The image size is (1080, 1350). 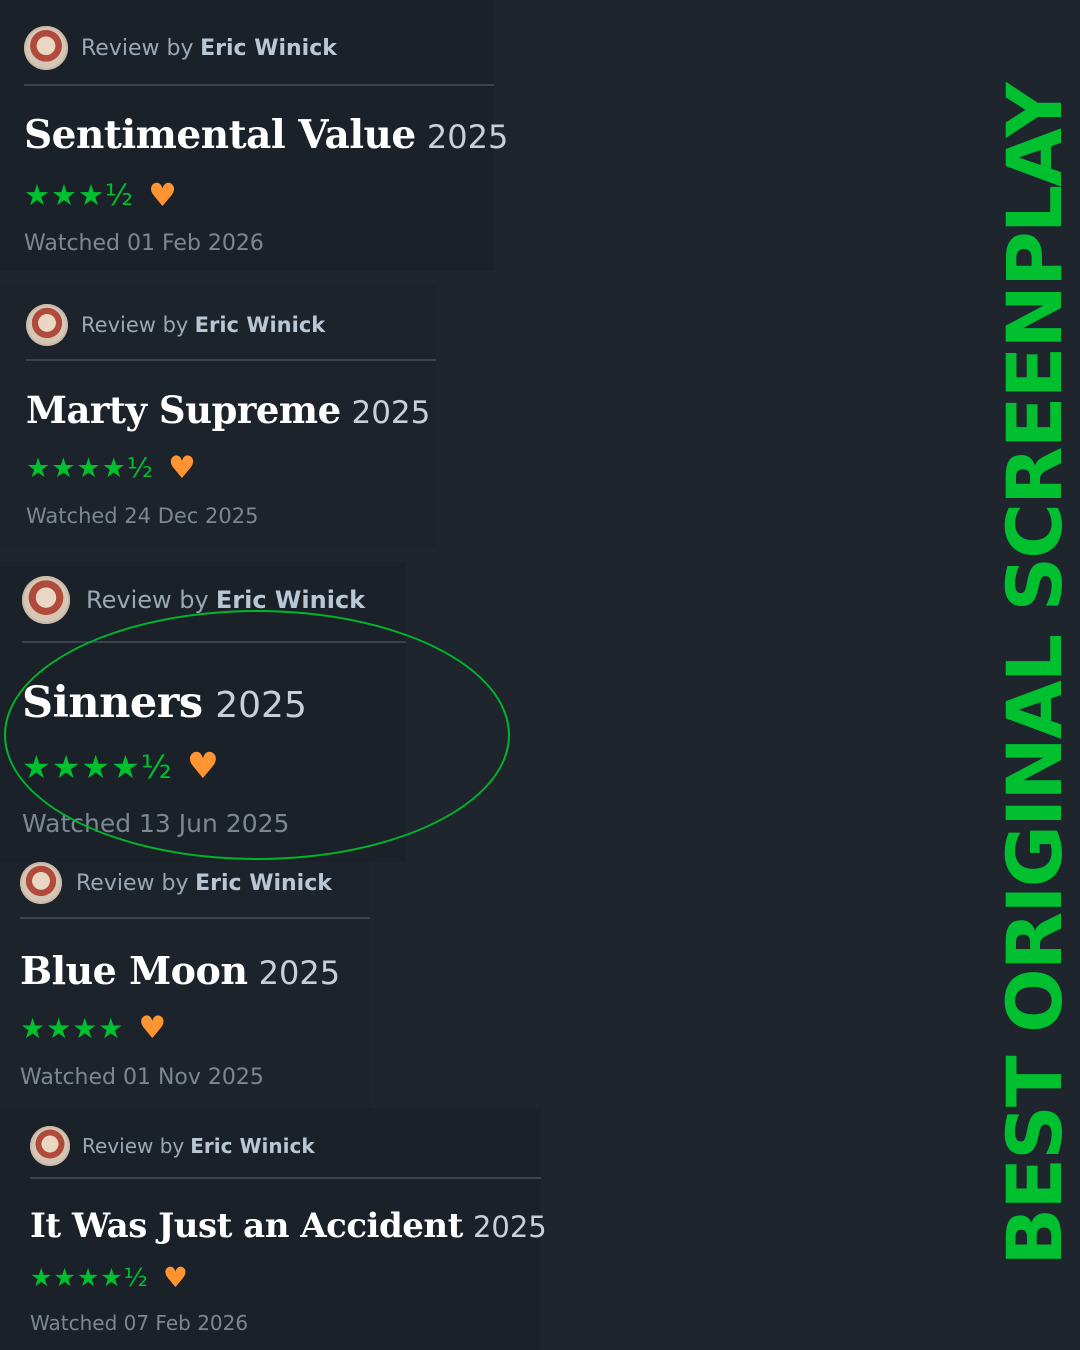 I want to click on rating: ★★★½ ♥, so click(x=100, y=195).